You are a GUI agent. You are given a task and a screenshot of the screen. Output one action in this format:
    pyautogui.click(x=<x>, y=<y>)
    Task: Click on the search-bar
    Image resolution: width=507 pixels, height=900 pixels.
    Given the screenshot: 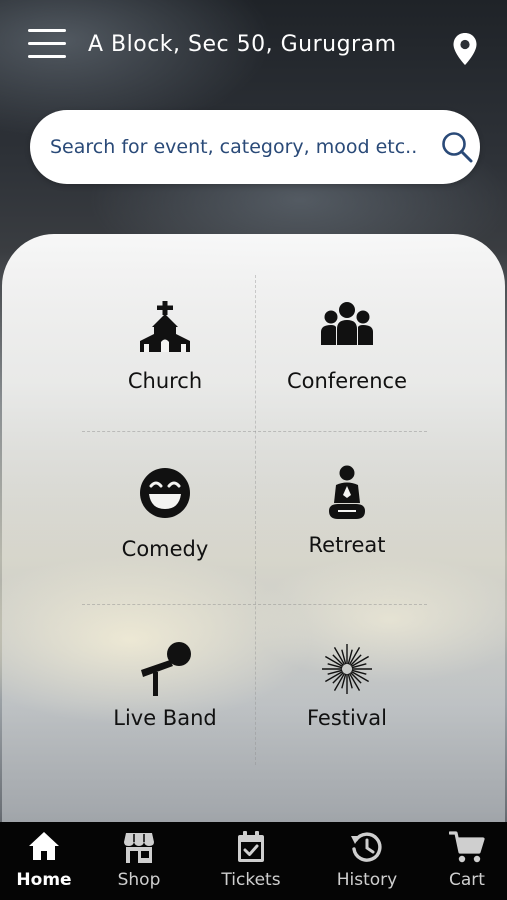 What is the action you would take?
    pyautogui.click(x=255, y=147)
    